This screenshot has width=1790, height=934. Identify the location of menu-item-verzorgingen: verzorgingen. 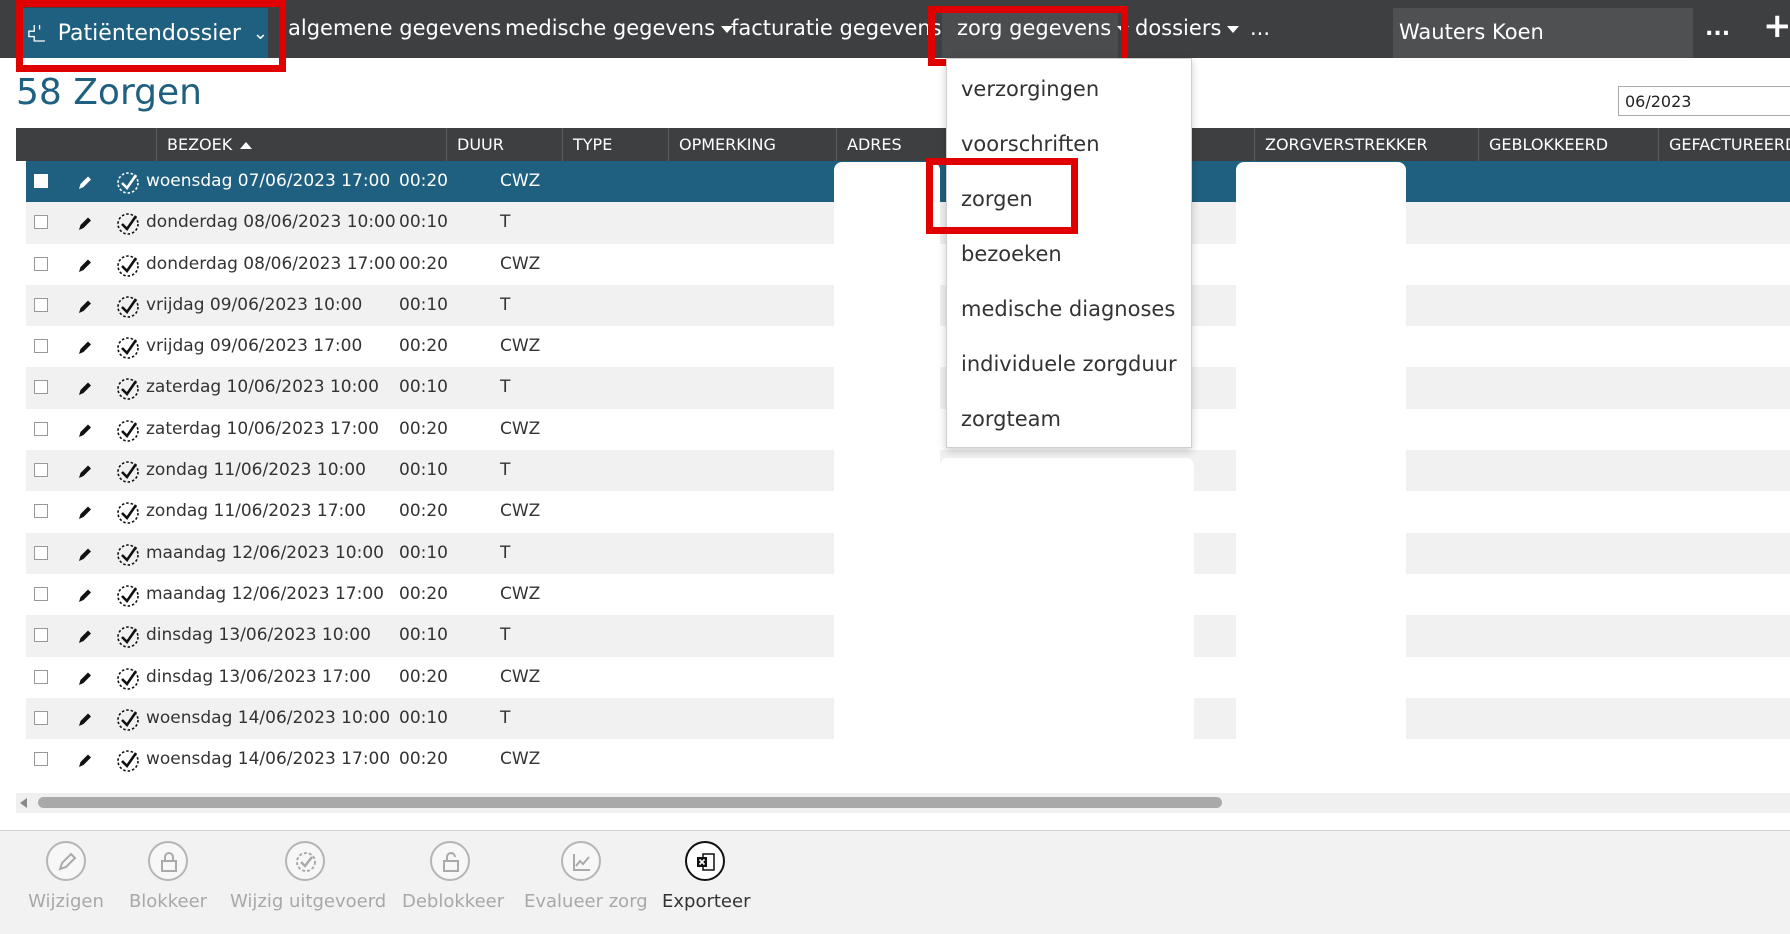
(1030, 89).